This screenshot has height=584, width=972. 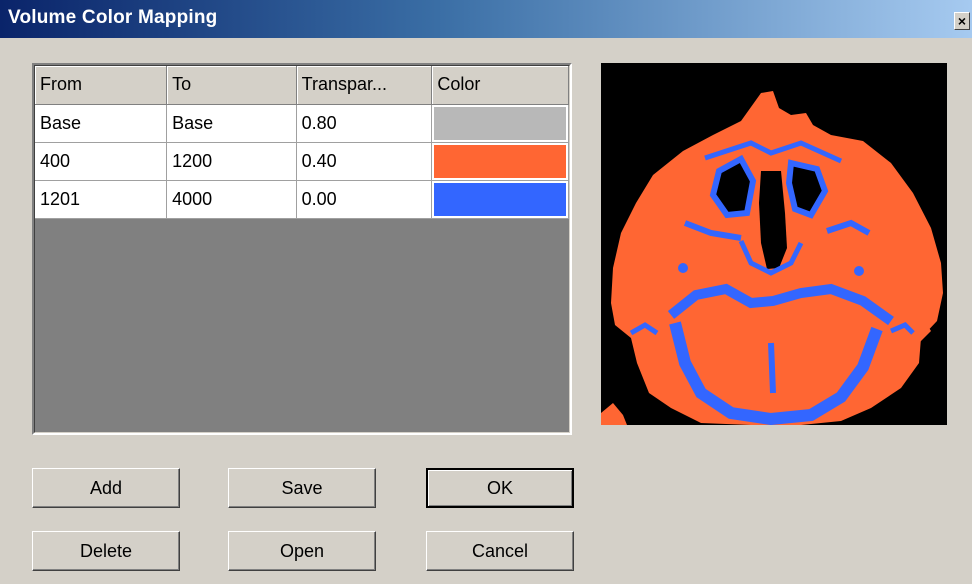 What do you see at coordinates (106, 551) in the screenshot?
I see `delete-button: Delete` at bounding box center [106, 551].